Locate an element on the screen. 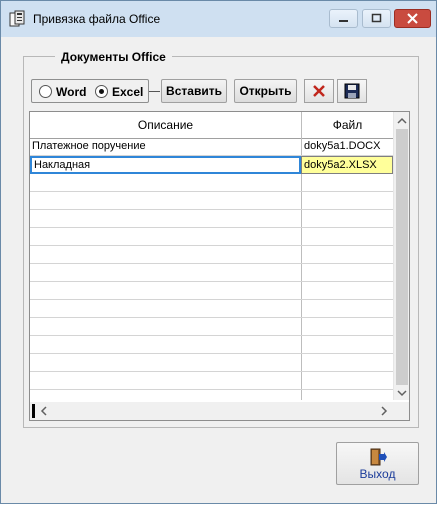  delete-x-icon is located at coordinates (319, 91).